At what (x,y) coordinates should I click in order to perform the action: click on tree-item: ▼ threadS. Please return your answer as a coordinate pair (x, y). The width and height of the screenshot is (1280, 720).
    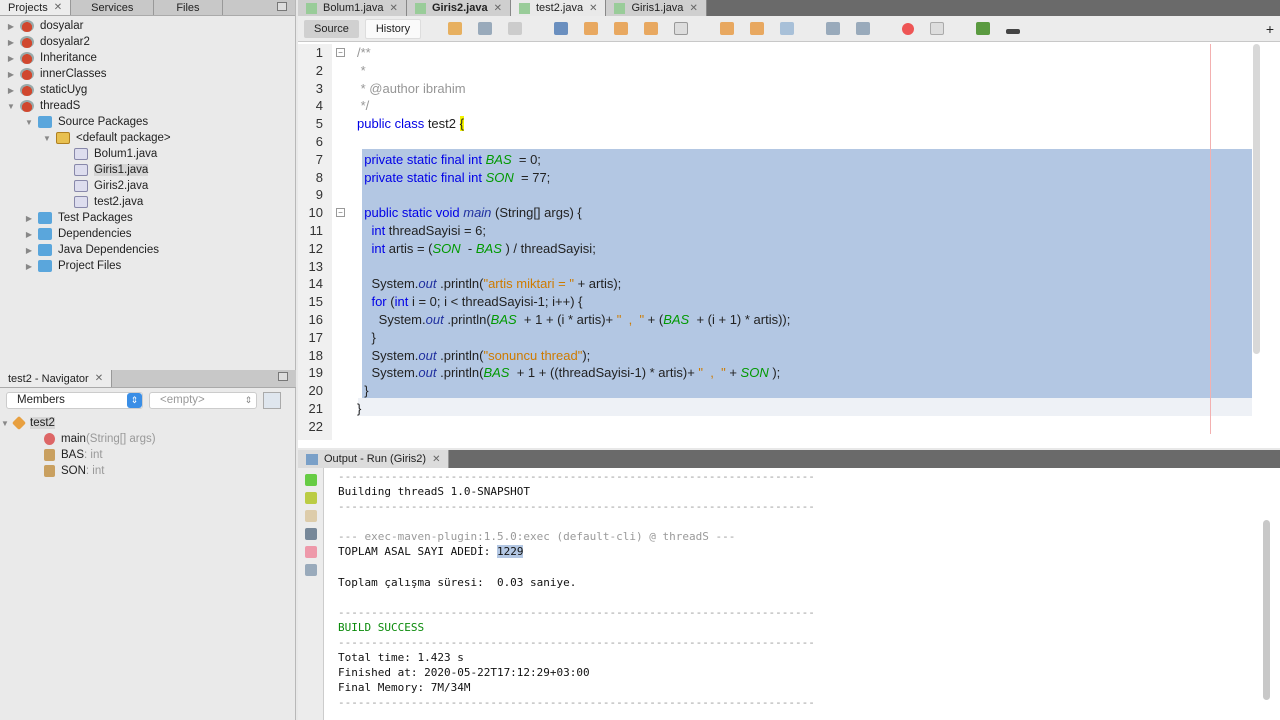
    Looking at the image, I should click on (147, 106).